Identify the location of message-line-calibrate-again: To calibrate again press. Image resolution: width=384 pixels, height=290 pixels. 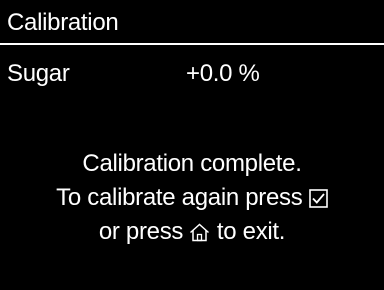
(192, 198).